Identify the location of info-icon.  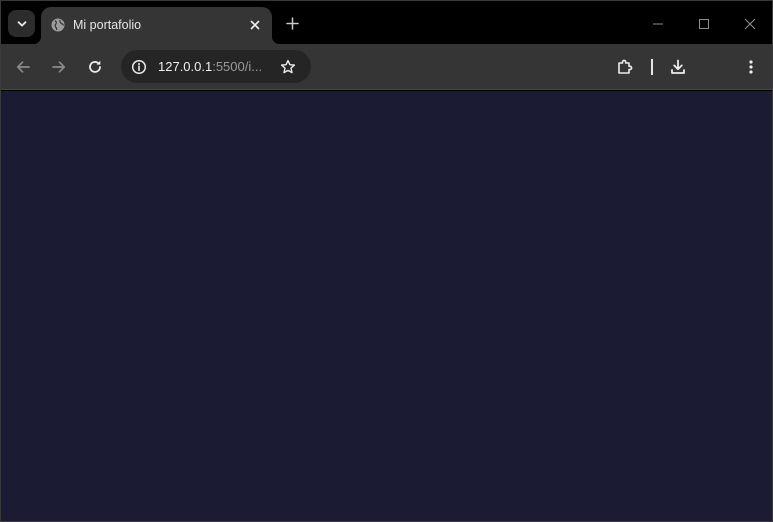
(139, 67).